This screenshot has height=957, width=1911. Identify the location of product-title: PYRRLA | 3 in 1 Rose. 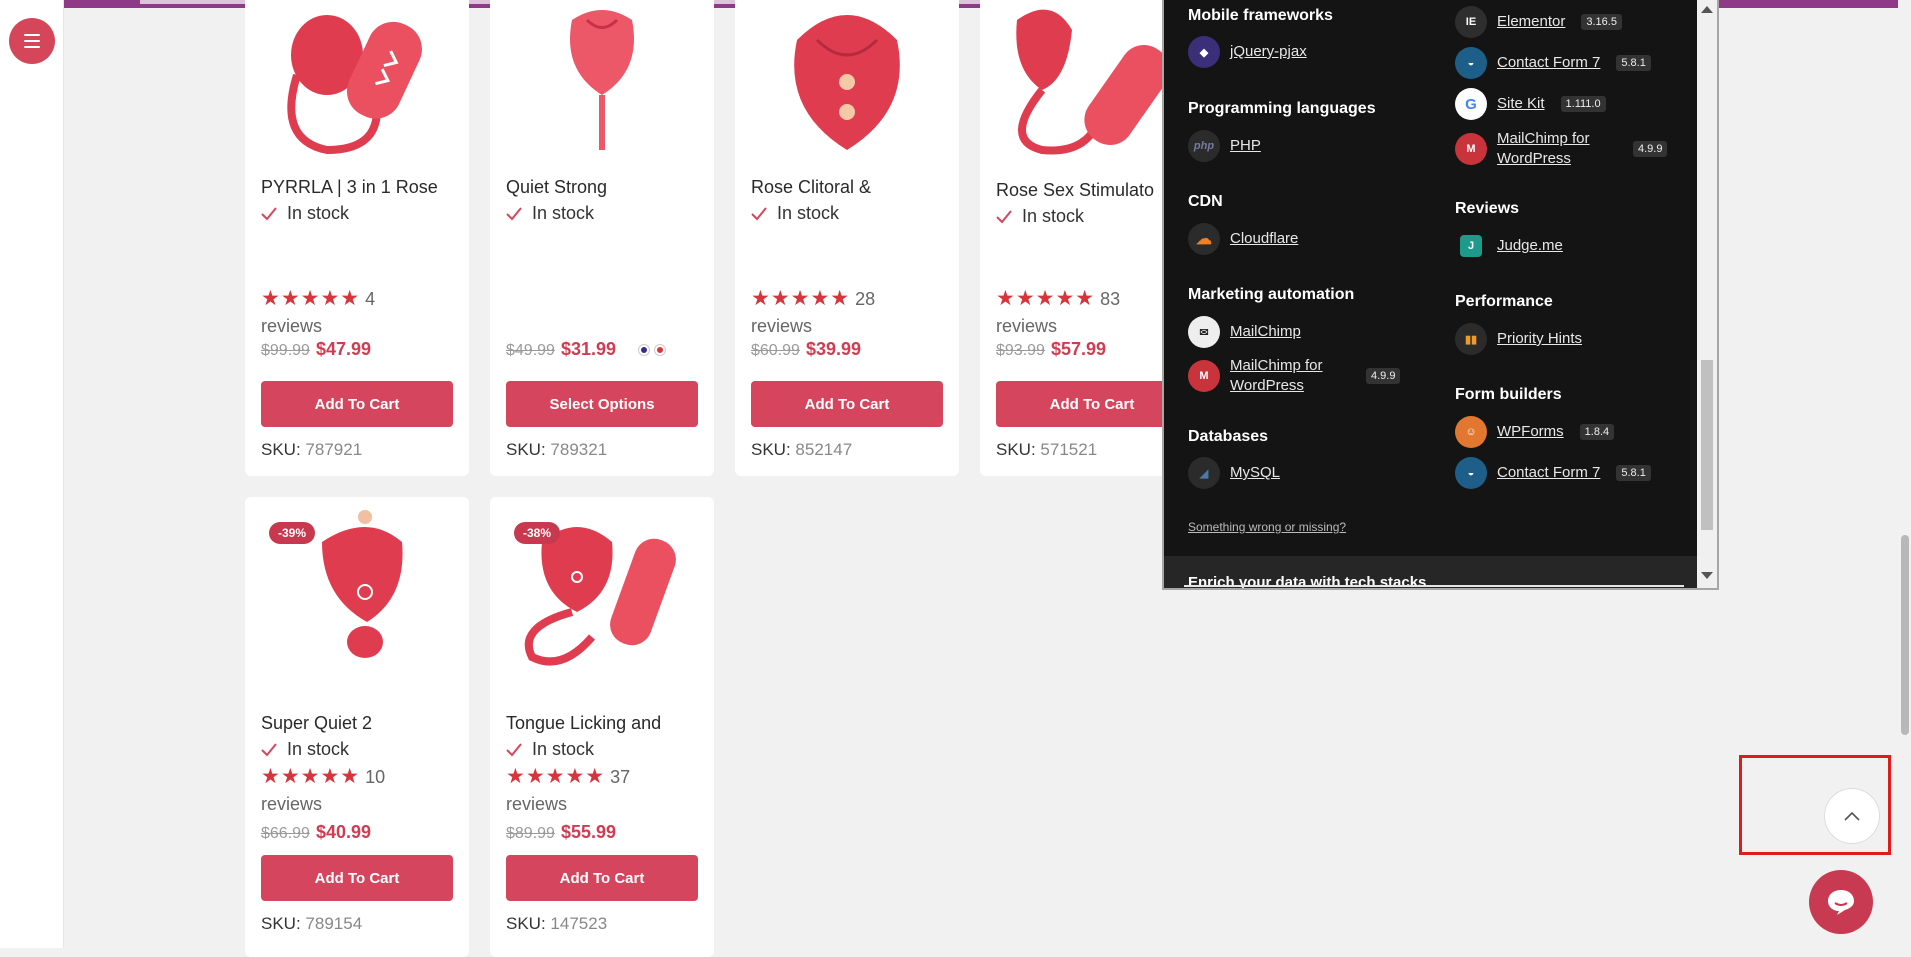
(361, 187).